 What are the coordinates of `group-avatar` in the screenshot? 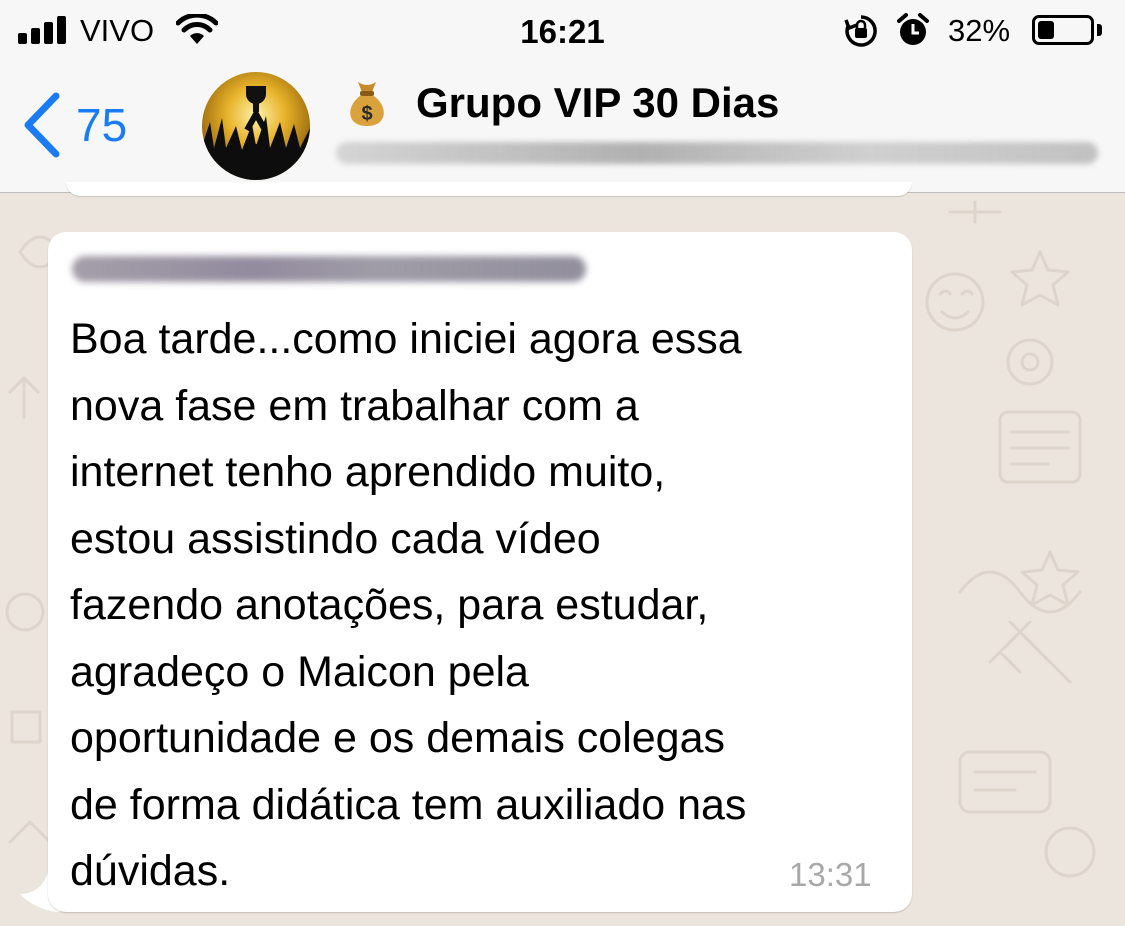 It's located at (256, 126).